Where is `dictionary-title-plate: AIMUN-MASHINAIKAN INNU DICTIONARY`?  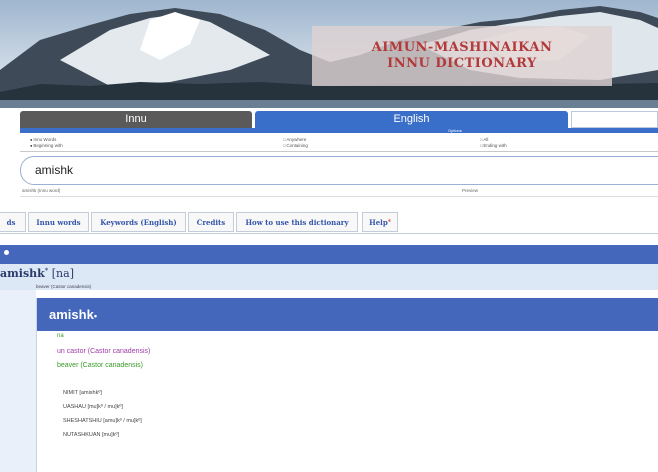 dictionary-title-plate: AIMUN-MASHINAIKAN INNU DICTIONARY is located at coordinates (462, 56).